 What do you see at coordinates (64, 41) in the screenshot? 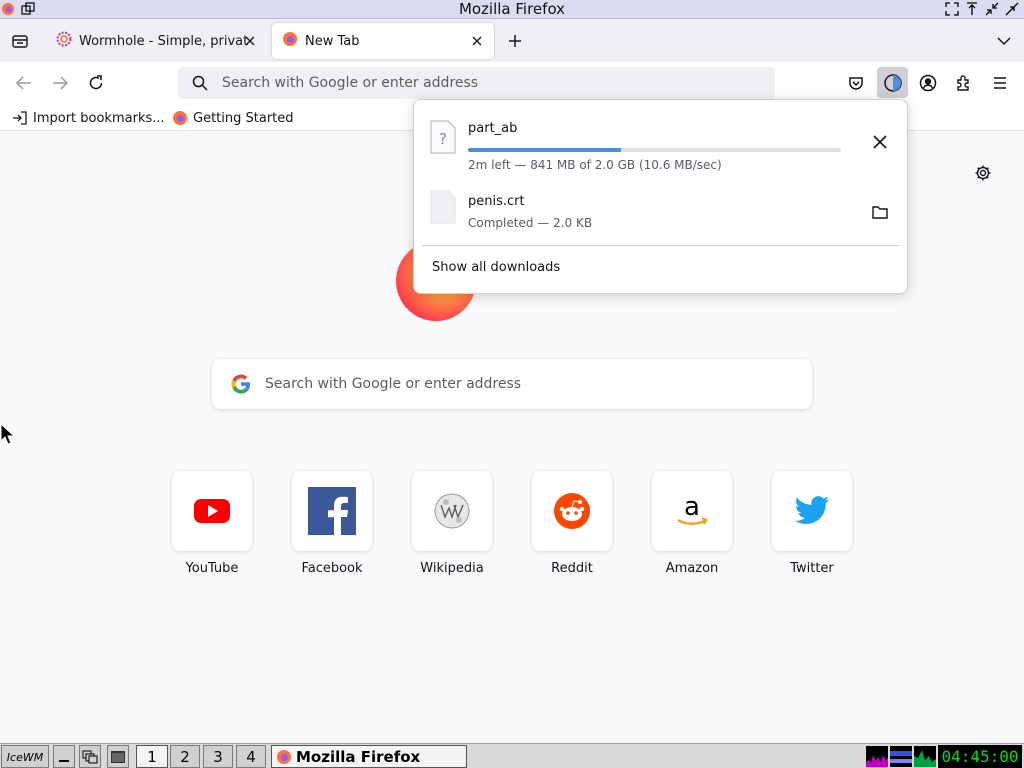
I see `wormhole-favicon` at bounding box center [64, 41].